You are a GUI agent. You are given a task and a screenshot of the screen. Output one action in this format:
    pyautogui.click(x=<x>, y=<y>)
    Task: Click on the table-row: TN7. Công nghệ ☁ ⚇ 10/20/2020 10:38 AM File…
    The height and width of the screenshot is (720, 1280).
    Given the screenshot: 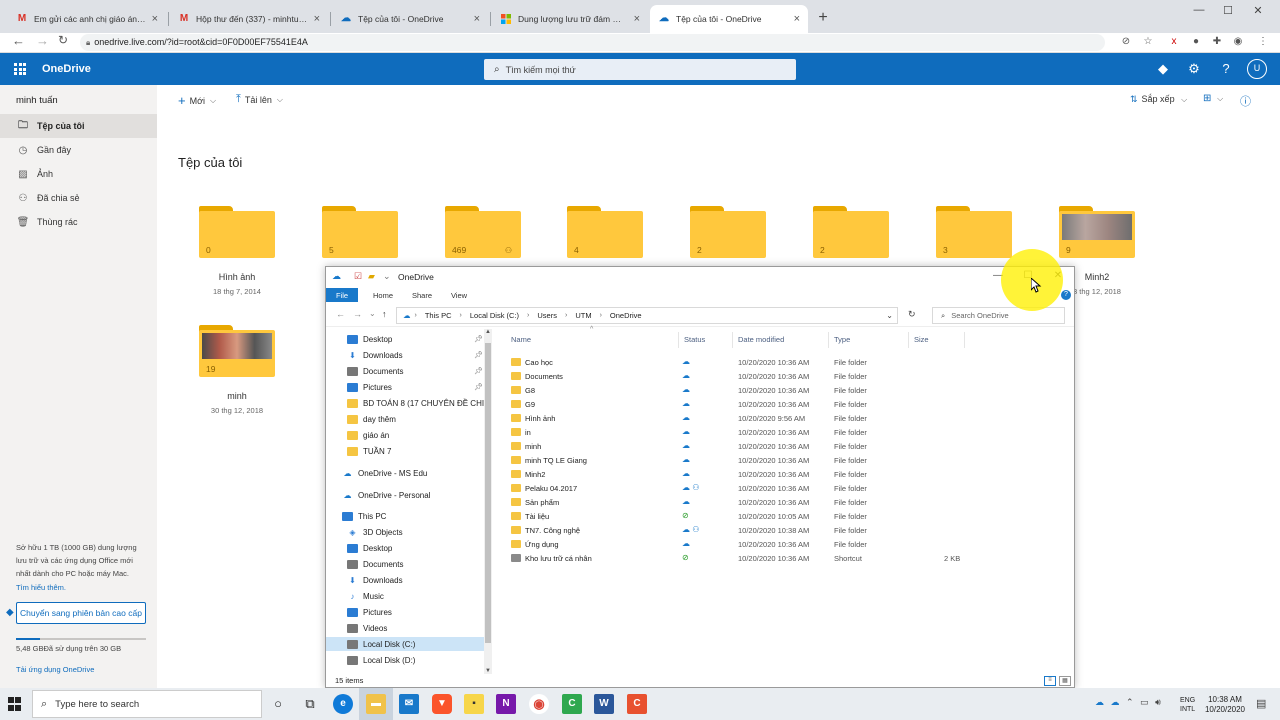 What is the action you would take?
    pyautogui.click(x=738, y=530)
    